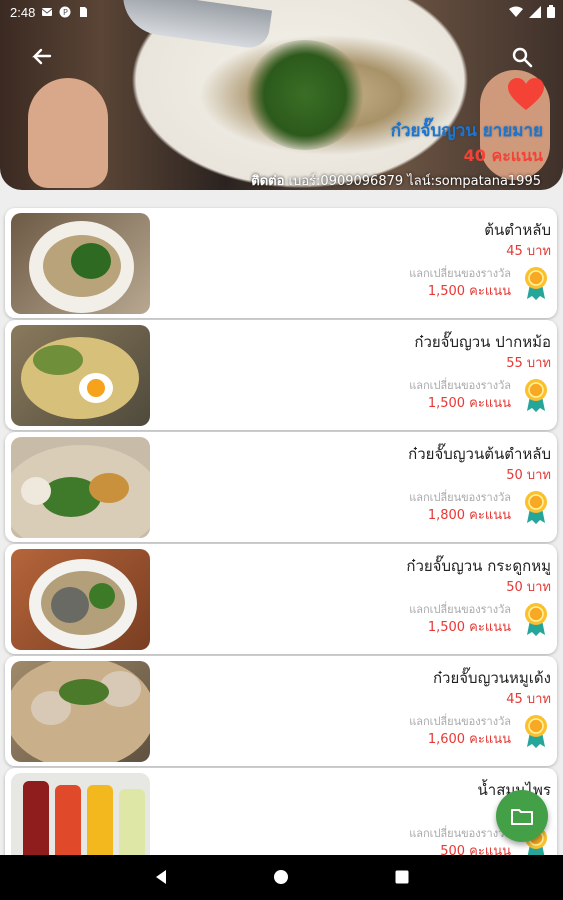 The width and height of the screenshot is (563, 900). I want to click on hand-graphic, so click(68, 133).